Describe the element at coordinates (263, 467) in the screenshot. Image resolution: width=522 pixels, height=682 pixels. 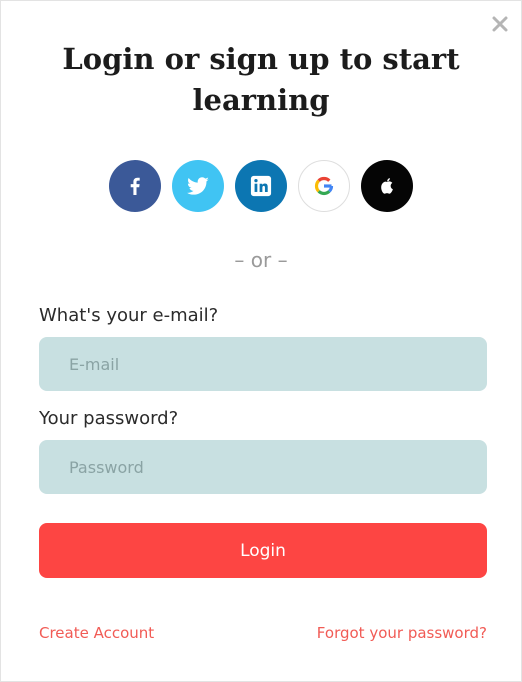
I see `password-field` at that location.